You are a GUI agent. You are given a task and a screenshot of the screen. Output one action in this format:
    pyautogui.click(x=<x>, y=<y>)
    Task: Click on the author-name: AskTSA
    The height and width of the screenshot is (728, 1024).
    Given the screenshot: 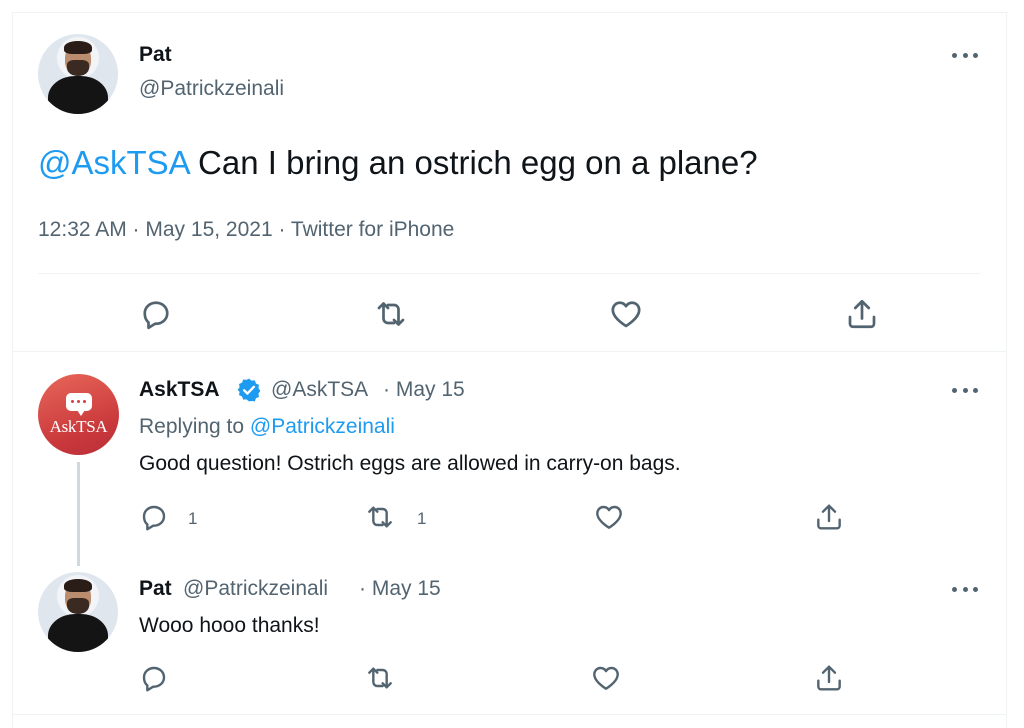 What is the action you would take?
    pyautogui.click(x=179, y=390)
    